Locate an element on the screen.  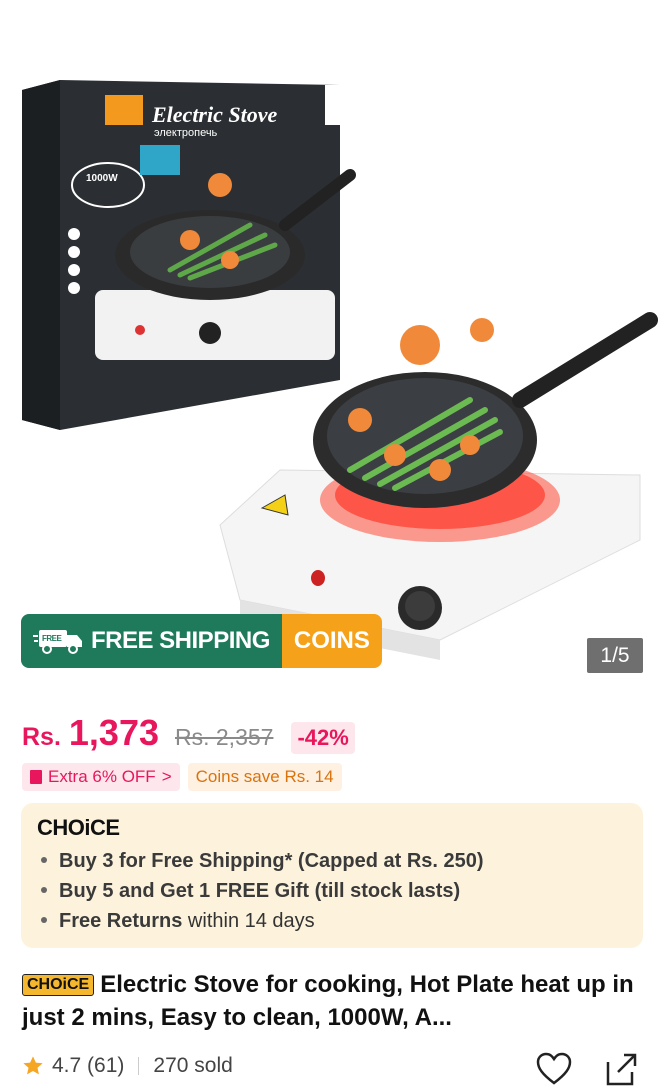
extra-off-promo: Extra 6% OFF > is located at coordinates (101, 777).